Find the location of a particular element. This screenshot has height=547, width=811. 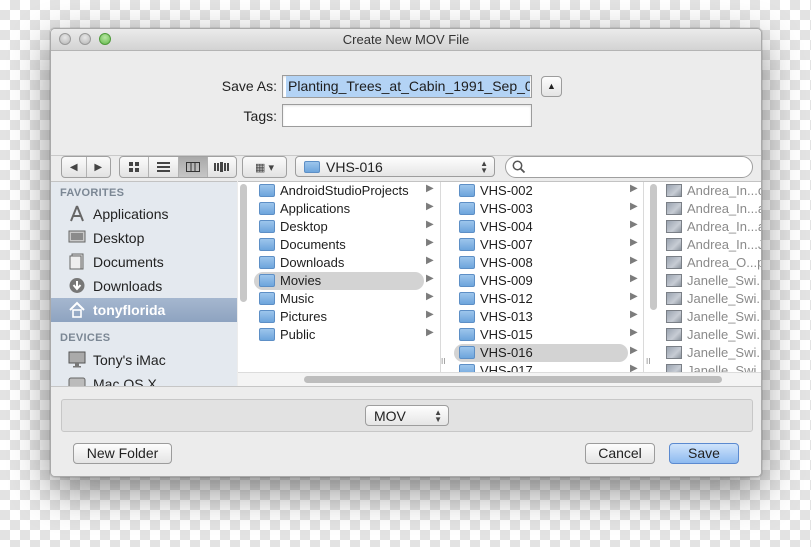

list-item: Public ▶ is located at coordinates (346, 335).